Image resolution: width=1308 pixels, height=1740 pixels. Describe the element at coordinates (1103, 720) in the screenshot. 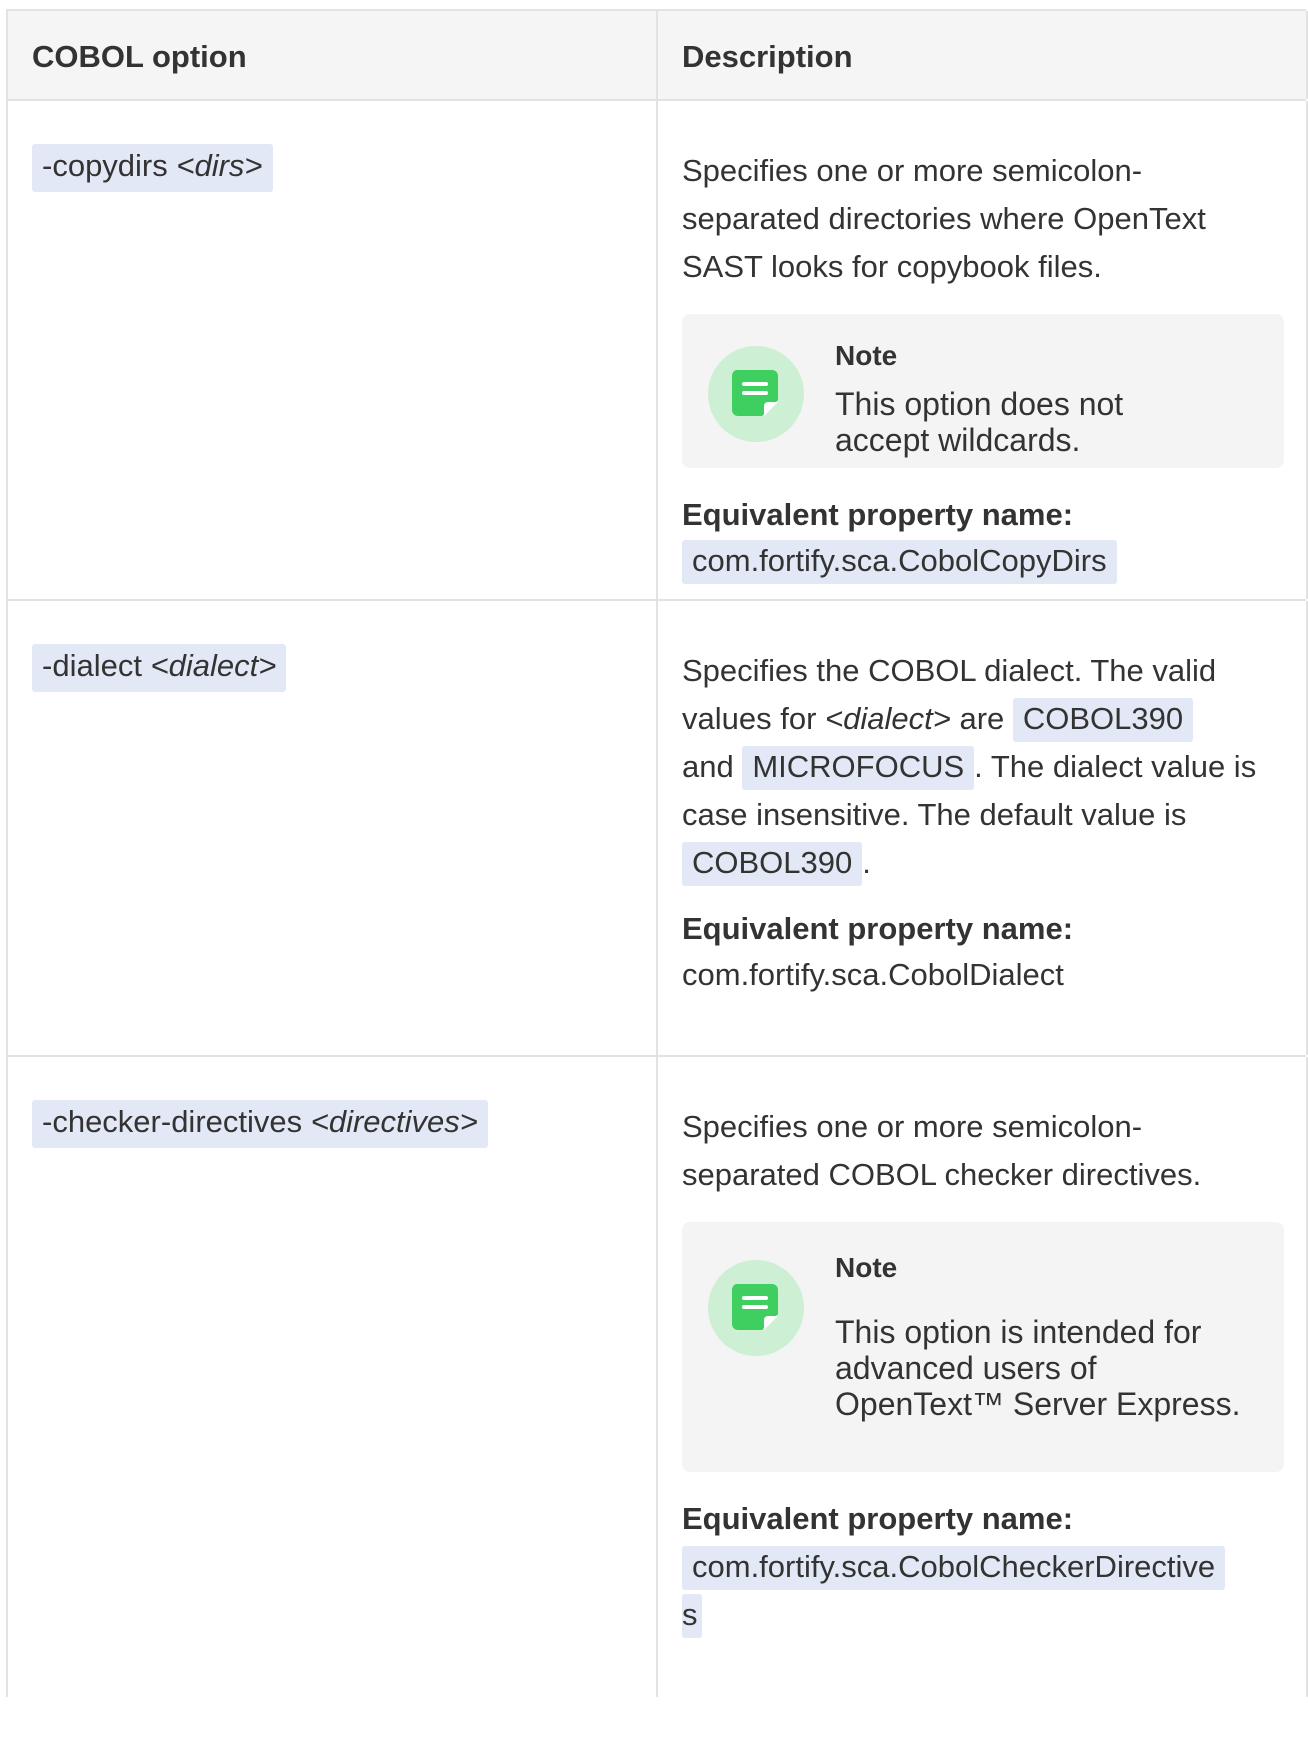

I see `dialect-value: COBOL390` at that location.